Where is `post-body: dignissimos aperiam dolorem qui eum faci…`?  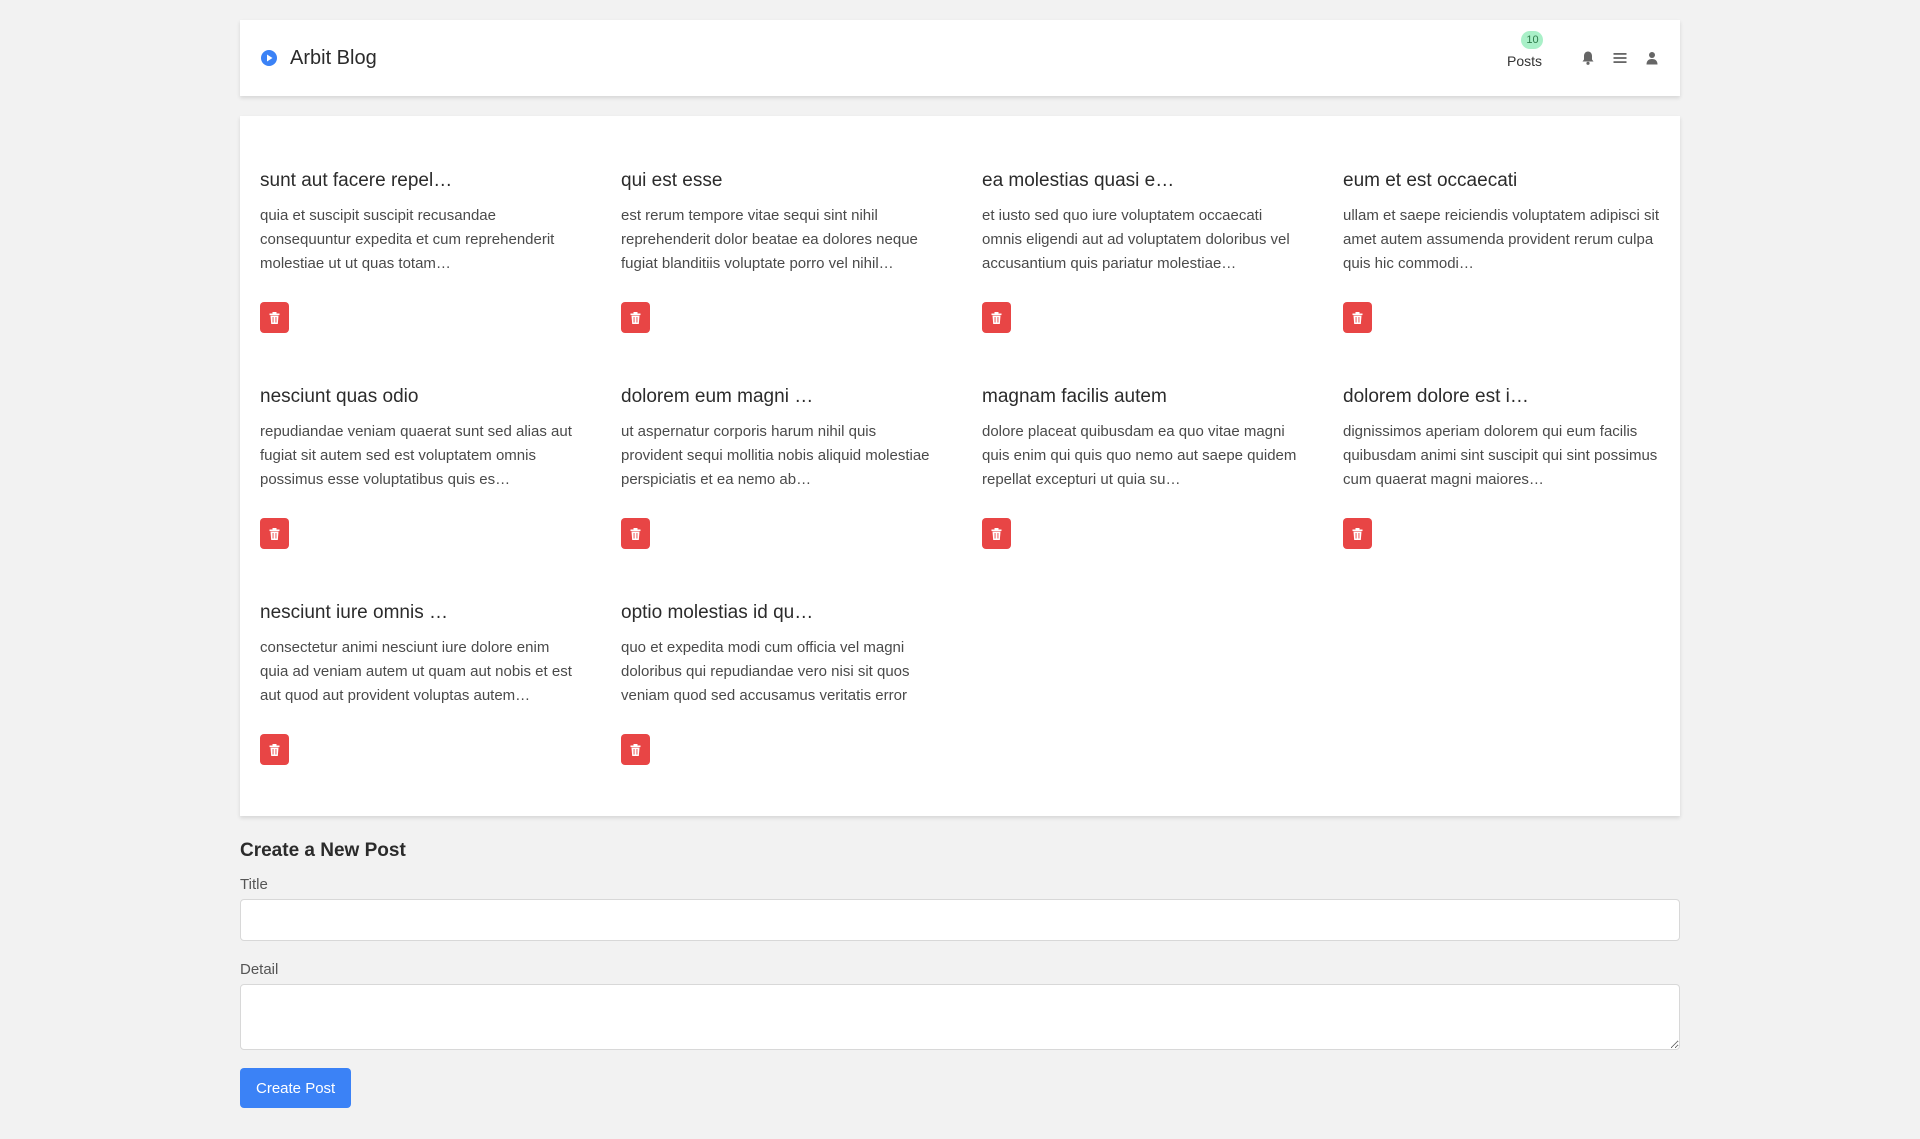
post-body: dignissimos aperiam dolorem qui eum faci… is located at coordinates (1500, 455).